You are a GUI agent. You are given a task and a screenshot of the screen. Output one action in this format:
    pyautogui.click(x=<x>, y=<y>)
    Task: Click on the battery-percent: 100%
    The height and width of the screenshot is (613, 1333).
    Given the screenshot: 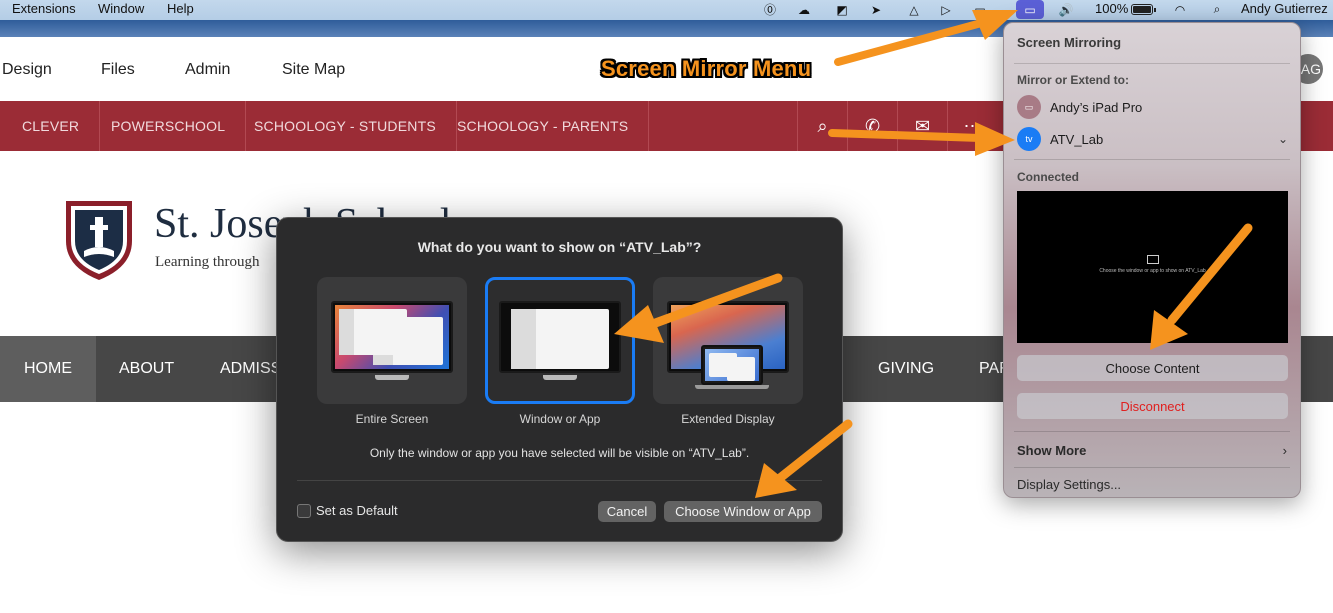 What is the action you would take?
    pyautogui.click(x=1112, y=8)
    